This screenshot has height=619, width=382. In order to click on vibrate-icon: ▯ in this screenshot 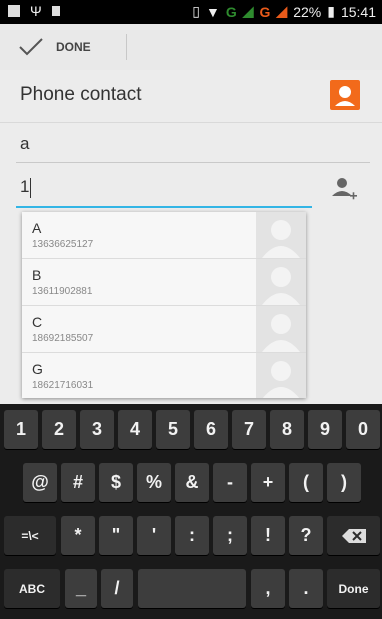, I will do `click(196, 11)`.